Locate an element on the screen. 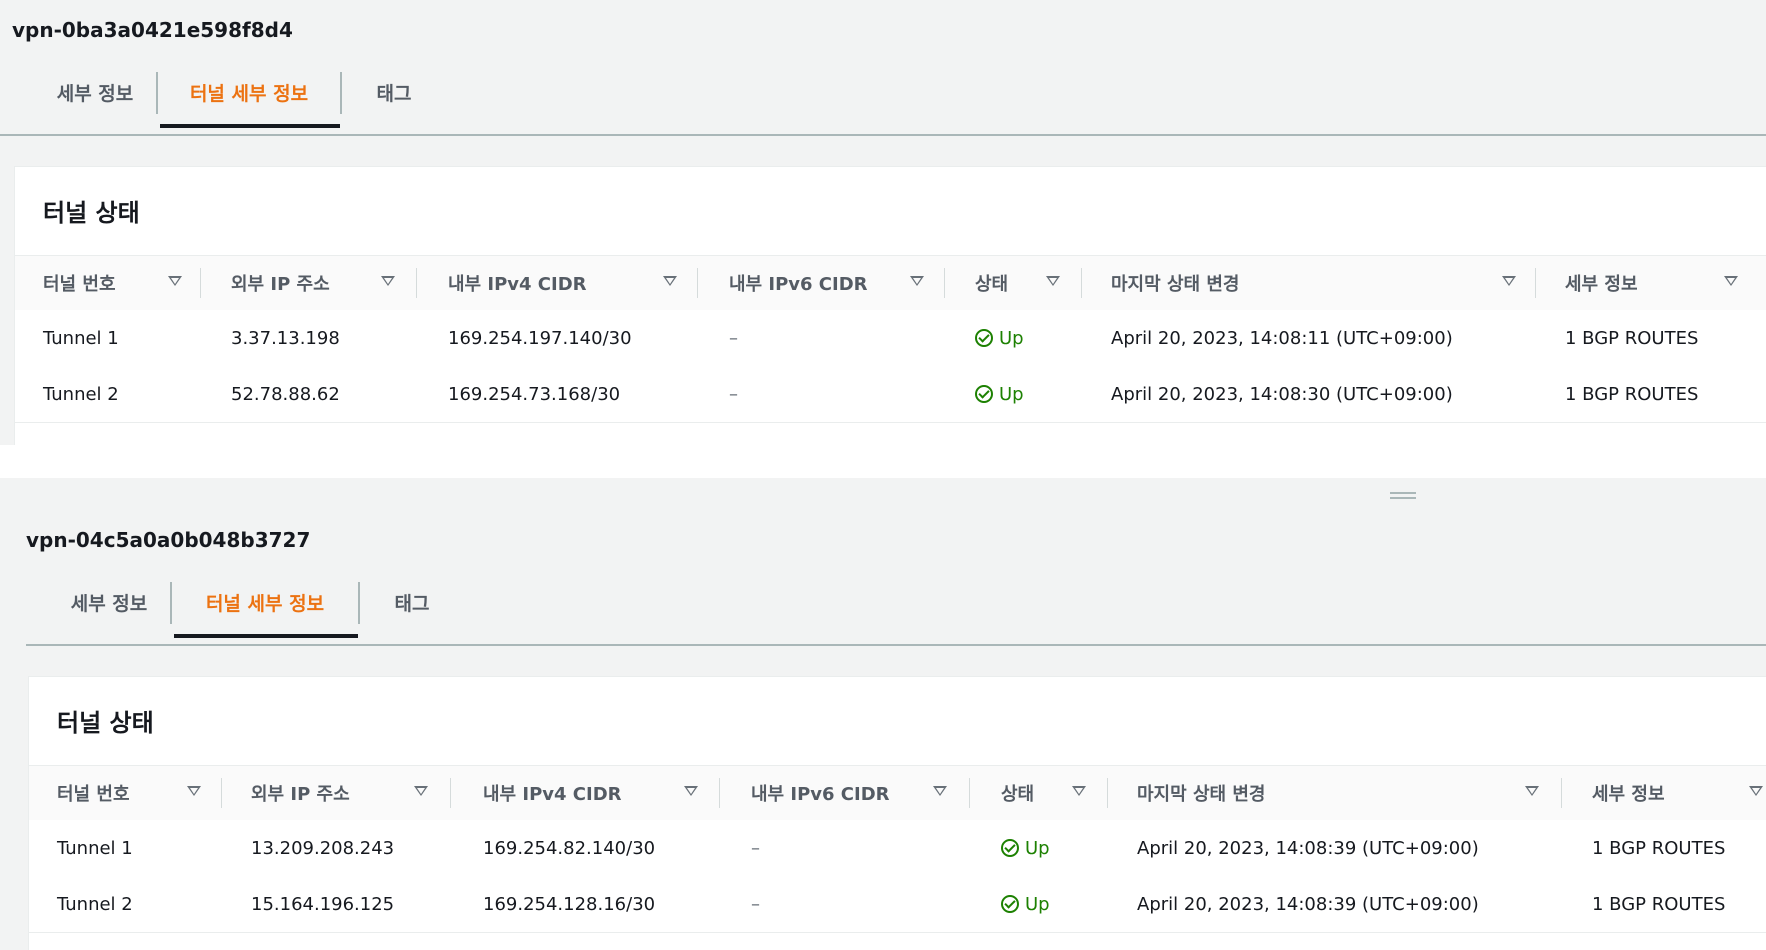 The width and height of the screenshot is (1766, 950). cell-outside-ip: 52.78.88.62 is located at coordinates (285, 394).